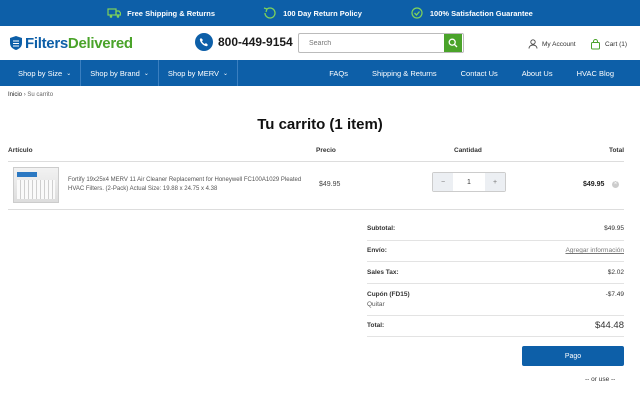 This screenshot has width=640, height=412. Describe the element at coordinates (171, 13) in the screenshot. I see `promo-shipping-label: Free Shipping & Returns` at that location.